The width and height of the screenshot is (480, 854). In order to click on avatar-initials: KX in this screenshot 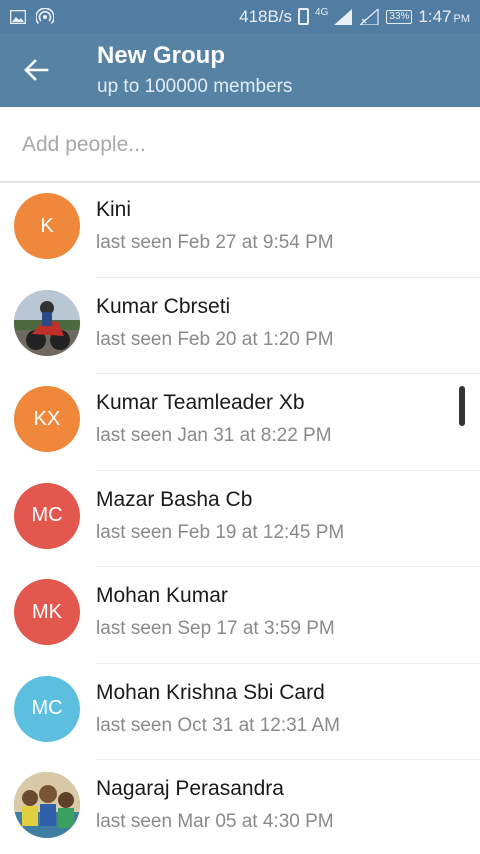, I will do `click(47, 418)`.